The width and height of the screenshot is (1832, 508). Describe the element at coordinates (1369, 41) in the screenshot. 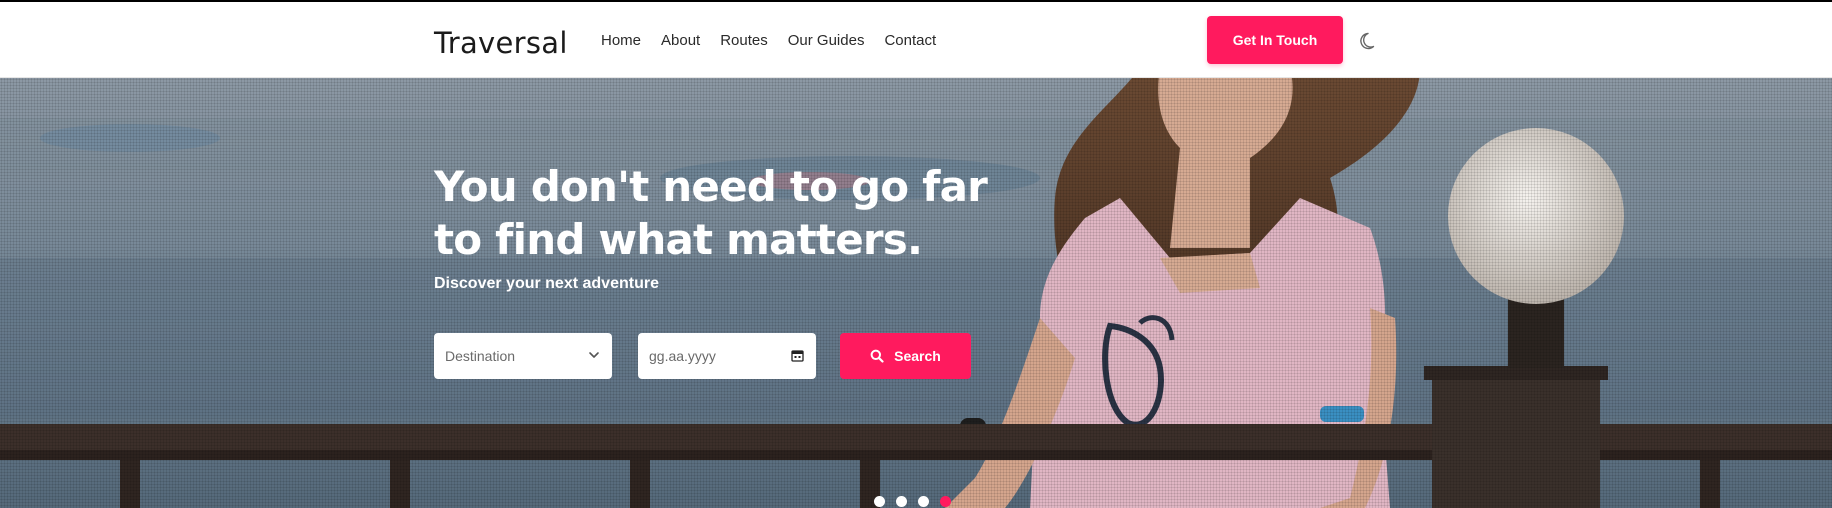

I see `moon-icon` at that location.